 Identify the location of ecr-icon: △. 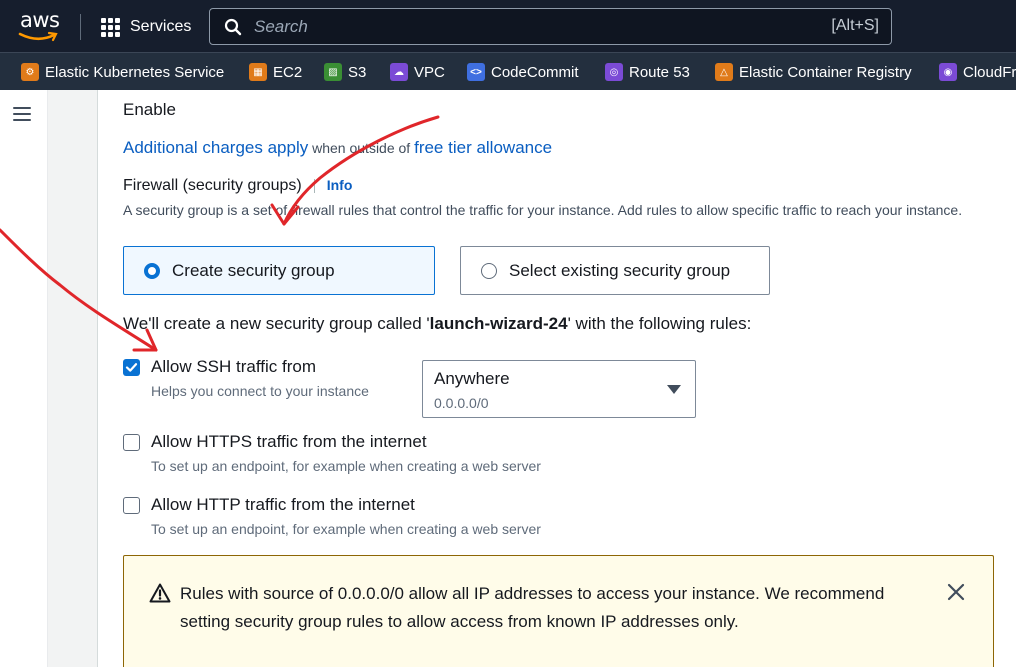
(724, 72).